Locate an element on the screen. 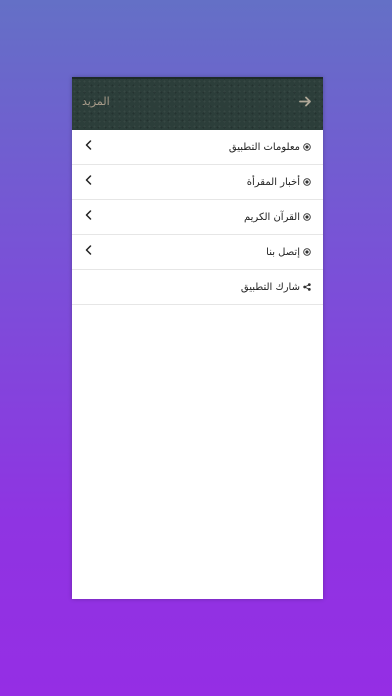 Image resolution: width=392 pixels, height=696 pixels. menu-item-share: شارك التطبيق is located at coordinates (197, 287).